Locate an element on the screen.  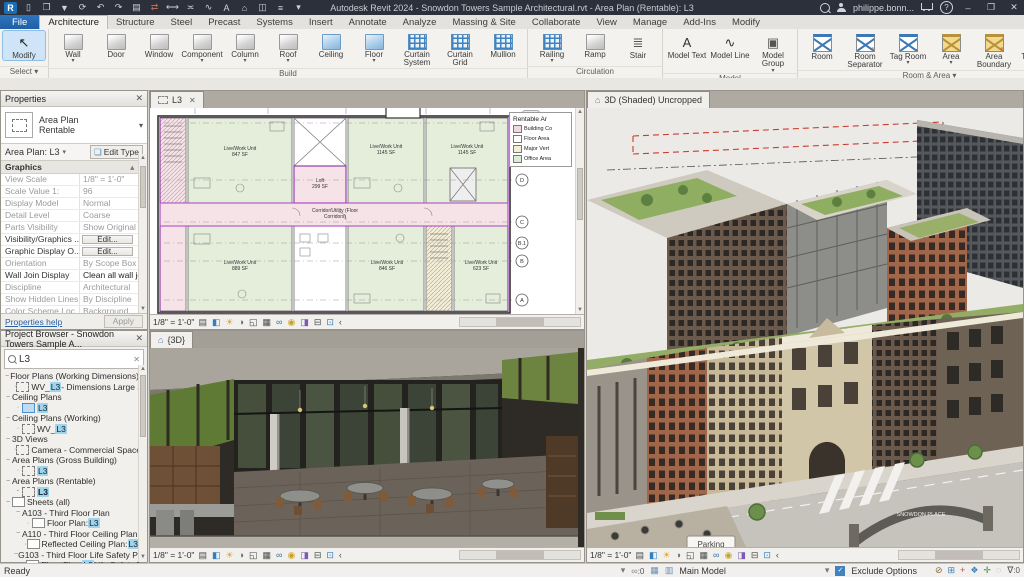
file-tab: File is located at coordinates (20, 22).